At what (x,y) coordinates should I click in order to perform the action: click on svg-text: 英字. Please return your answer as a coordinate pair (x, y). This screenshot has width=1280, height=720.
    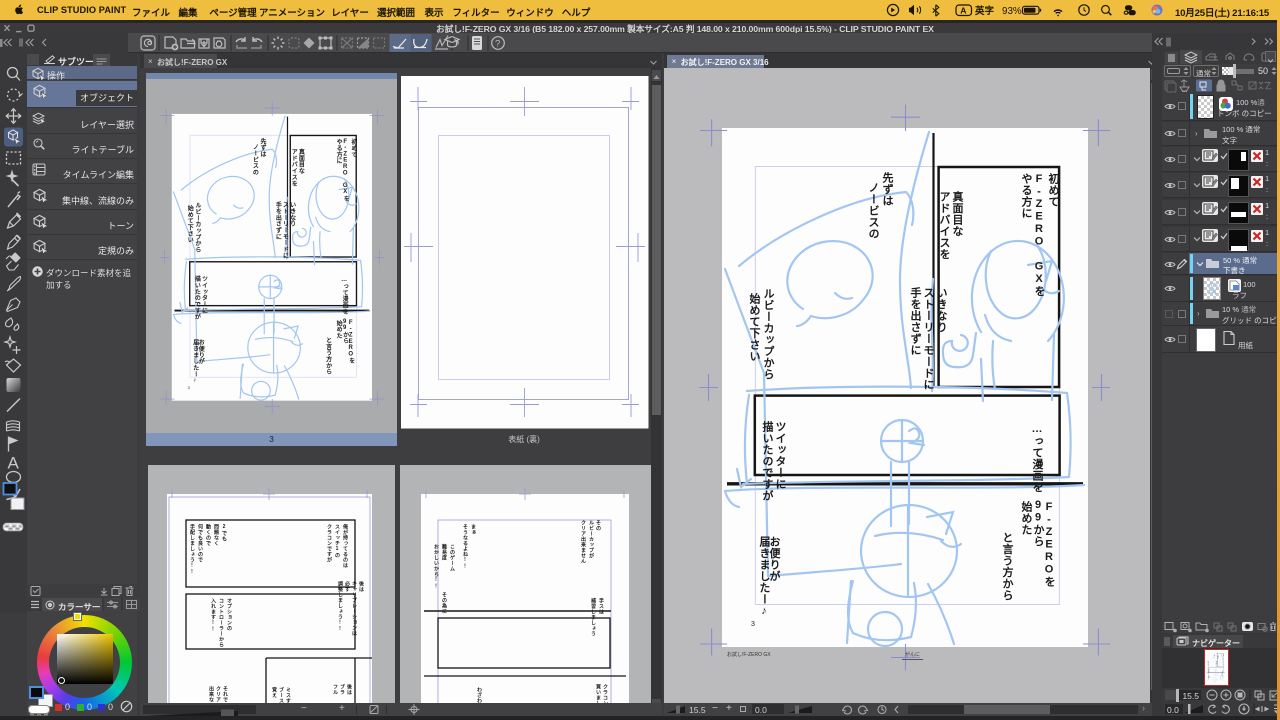
    Looking at the image, I should click on (985, 11).